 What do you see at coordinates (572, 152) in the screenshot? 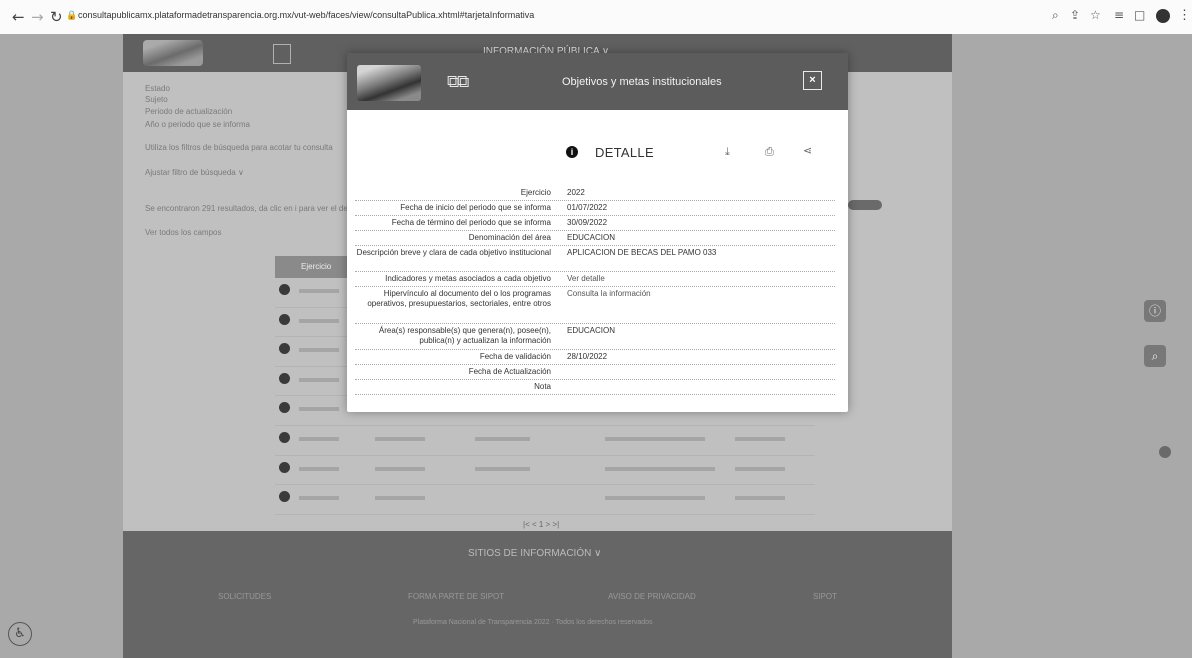
I see `info-icon: i` at bounding box center [572, 152].